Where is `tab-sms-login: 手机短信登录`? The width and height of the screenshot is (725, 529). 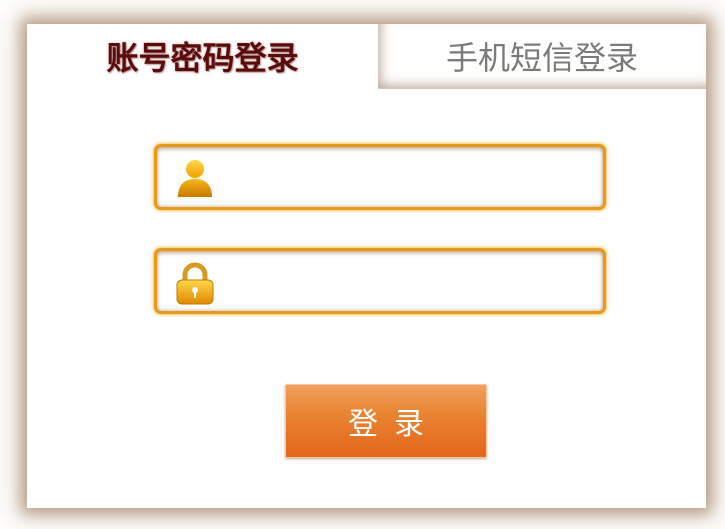
tab-sms-login: 手机短信登录 is located at coordinates (542, 56).